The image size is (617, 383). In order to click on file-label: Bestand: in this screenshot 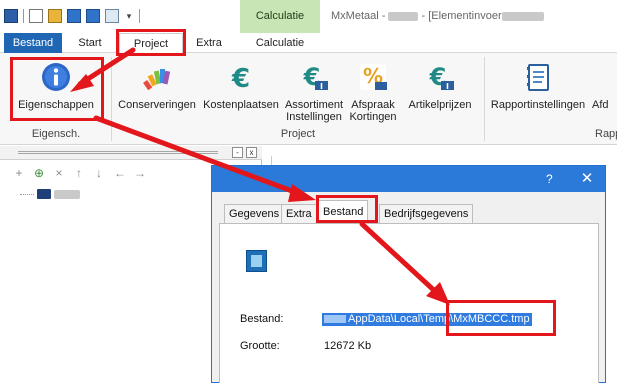, I will do `click(262, 319)`.